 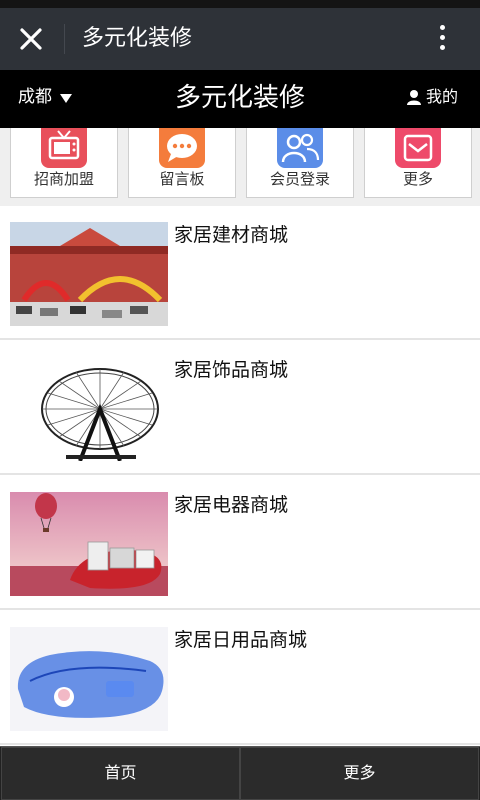 I want to click on bottom-nav: 首页 更多, so click(x=240, y=773).